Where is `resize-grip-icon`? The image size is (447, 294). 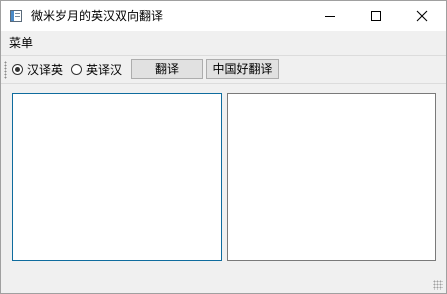
resize-grip-icon is located at coordinates (438, 285).